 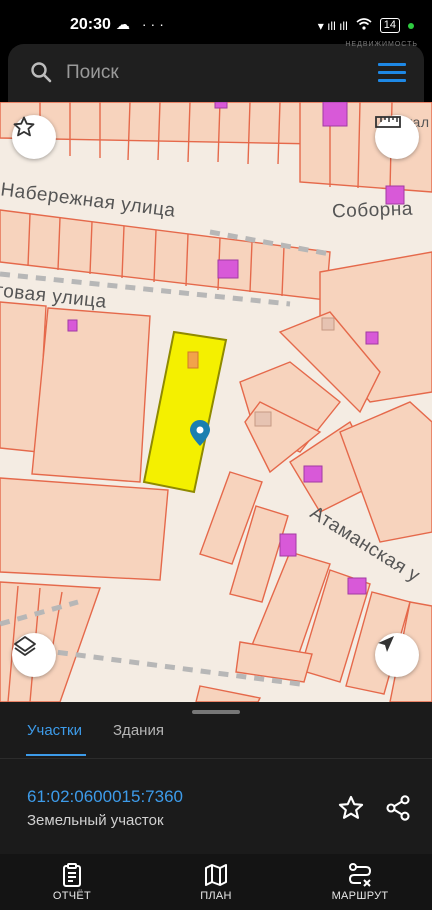 What do you see at coordinates (360, 877) in the screenshot?
I see `route-icon` at bounding box center [360, 877].